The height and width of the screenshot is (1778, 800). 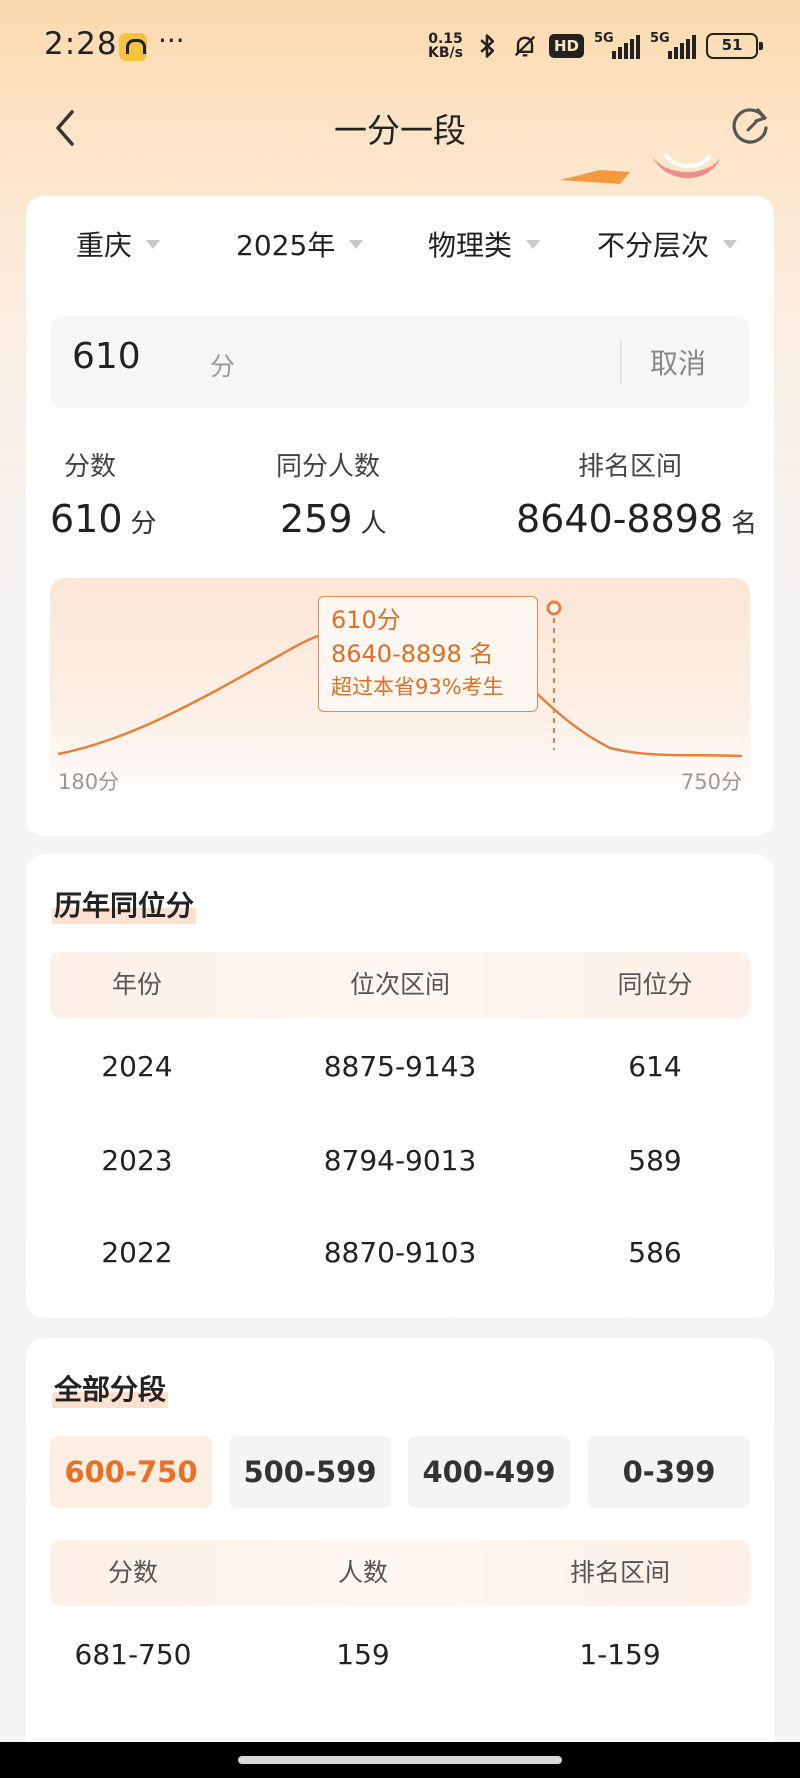 What do you see at coordinates (110, 1388) in the screenshot?
I see `segments-section-title: 全部分段` at bounding box center [110, 1388].